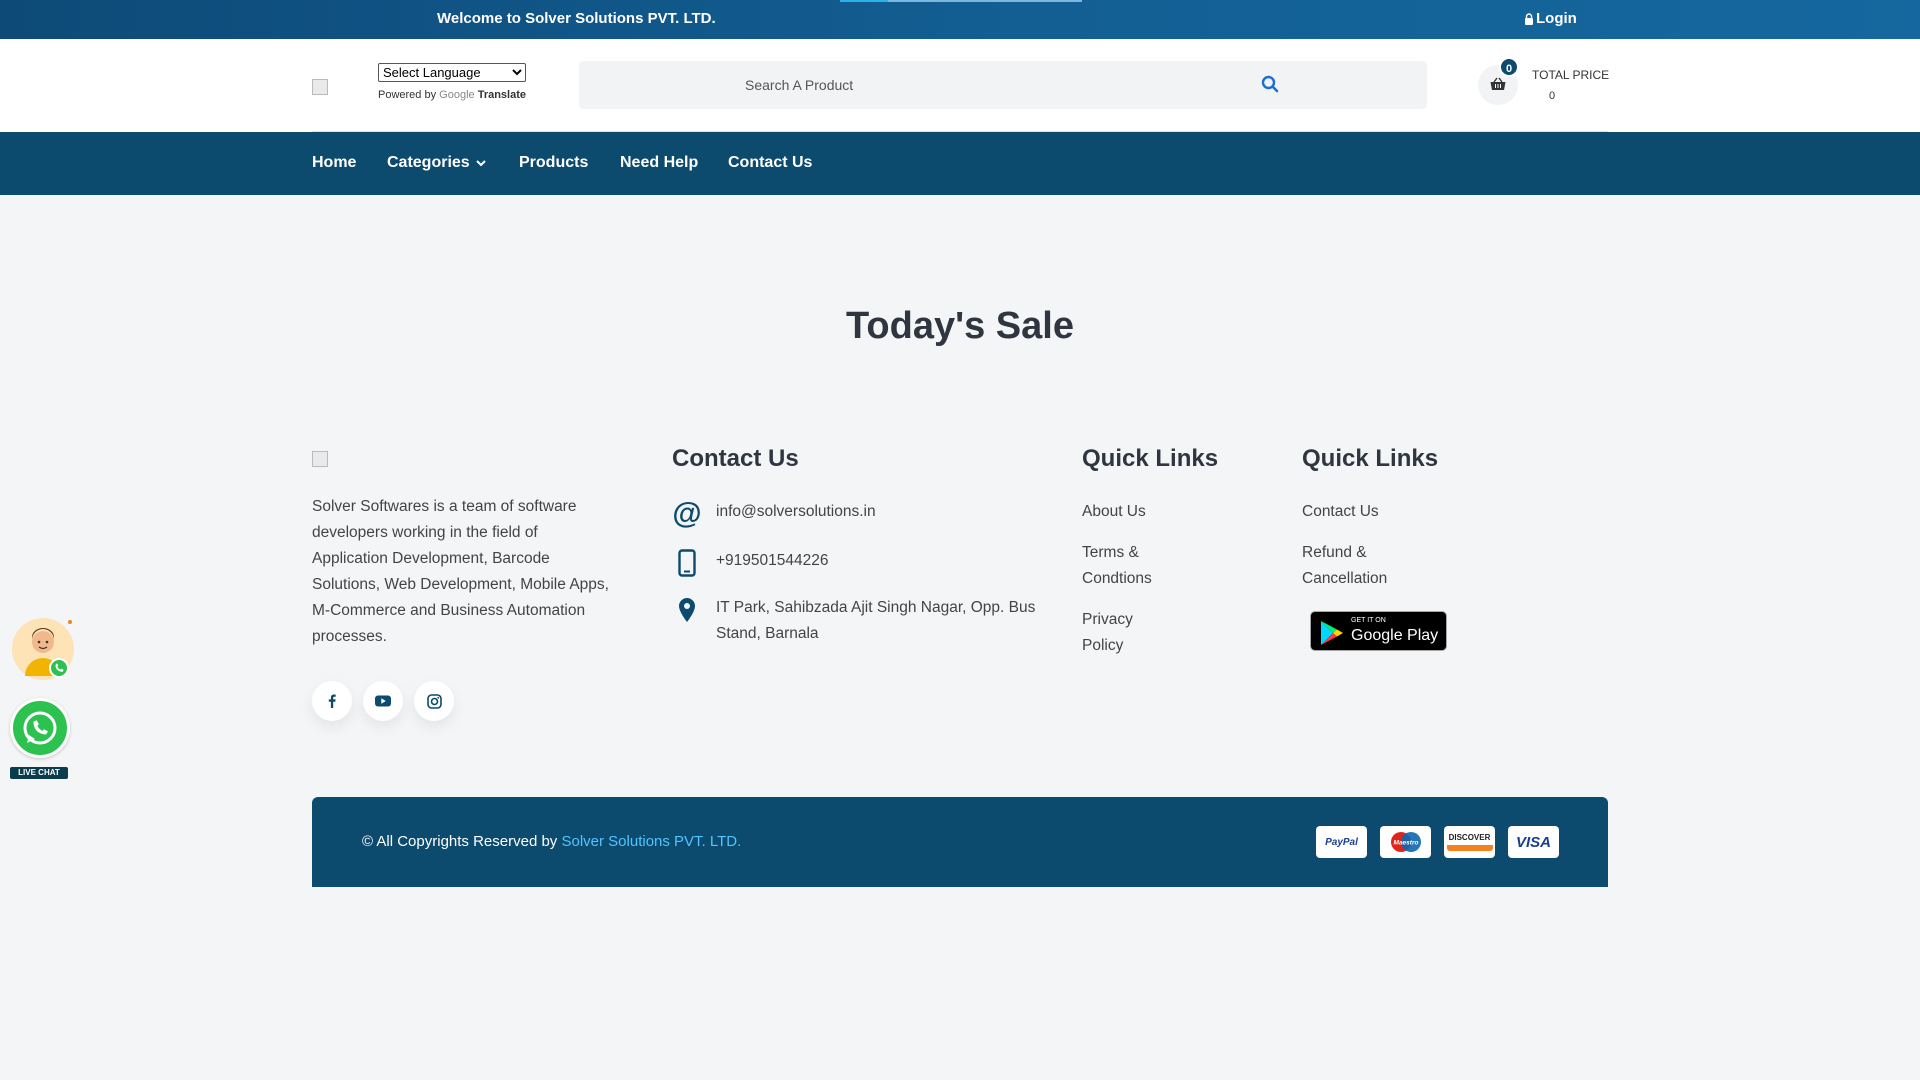 The height and width of the screenshot is (1080, 1920). What do you see at coordinates (770, 163) in the screenshot?
I see `nav-contact-us: Contact Us` at bounding box center [770, 163].